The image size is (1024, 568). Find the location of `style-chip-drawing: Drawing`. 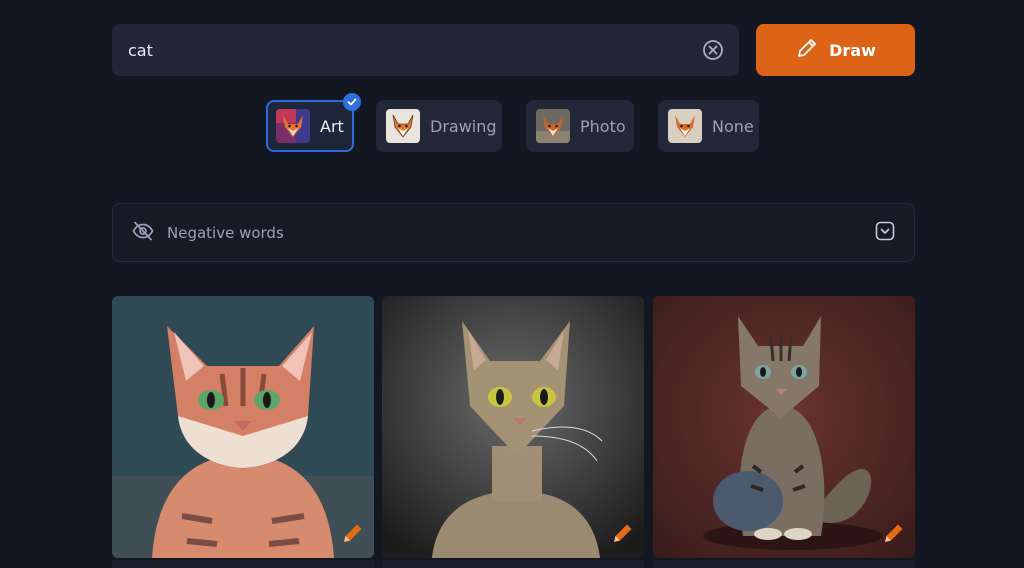

style-chip-drawing: Drawing is located at coordinates (439, 126).